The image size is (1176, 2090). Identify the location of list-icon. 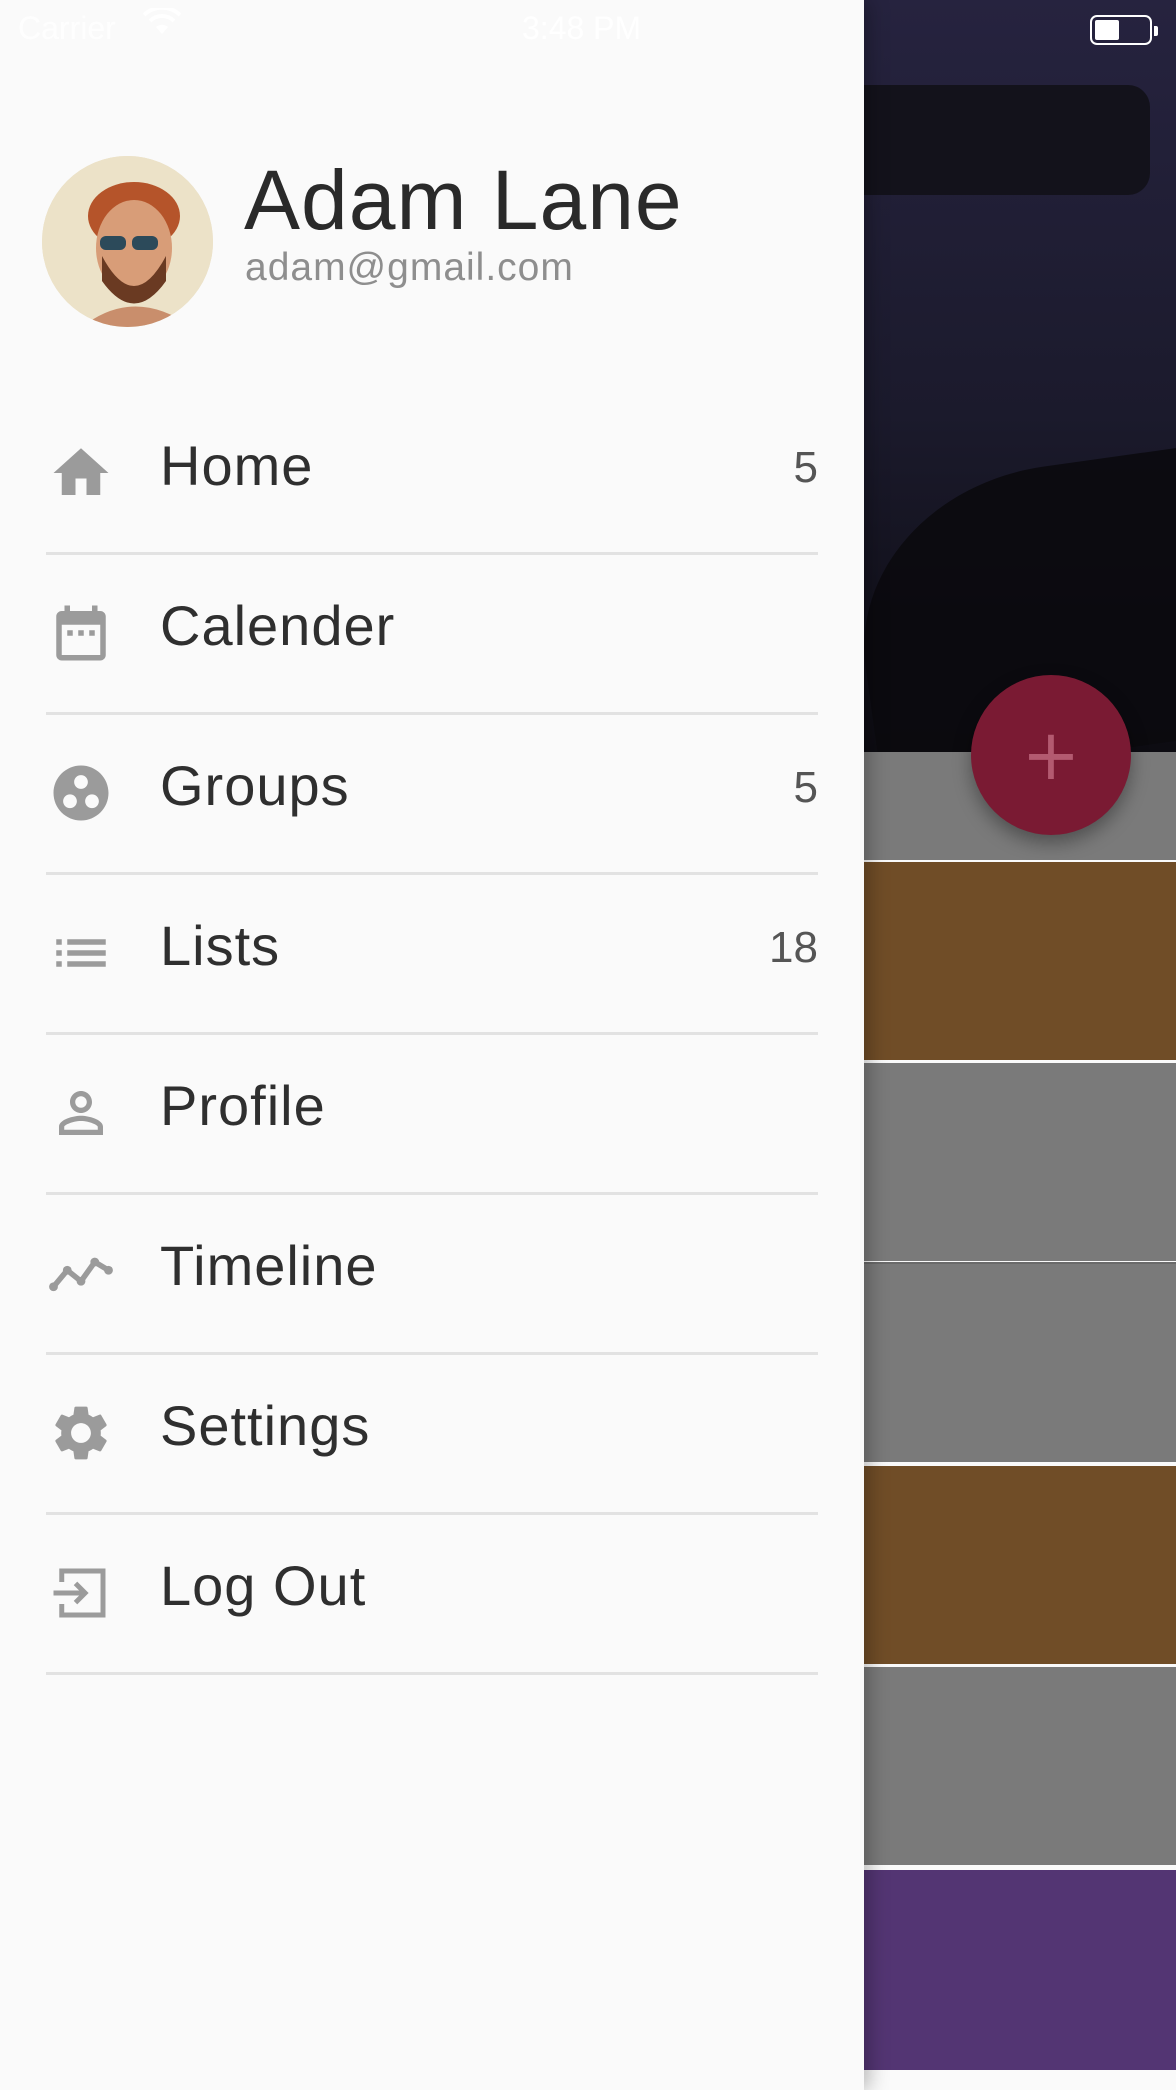
(81, 953).